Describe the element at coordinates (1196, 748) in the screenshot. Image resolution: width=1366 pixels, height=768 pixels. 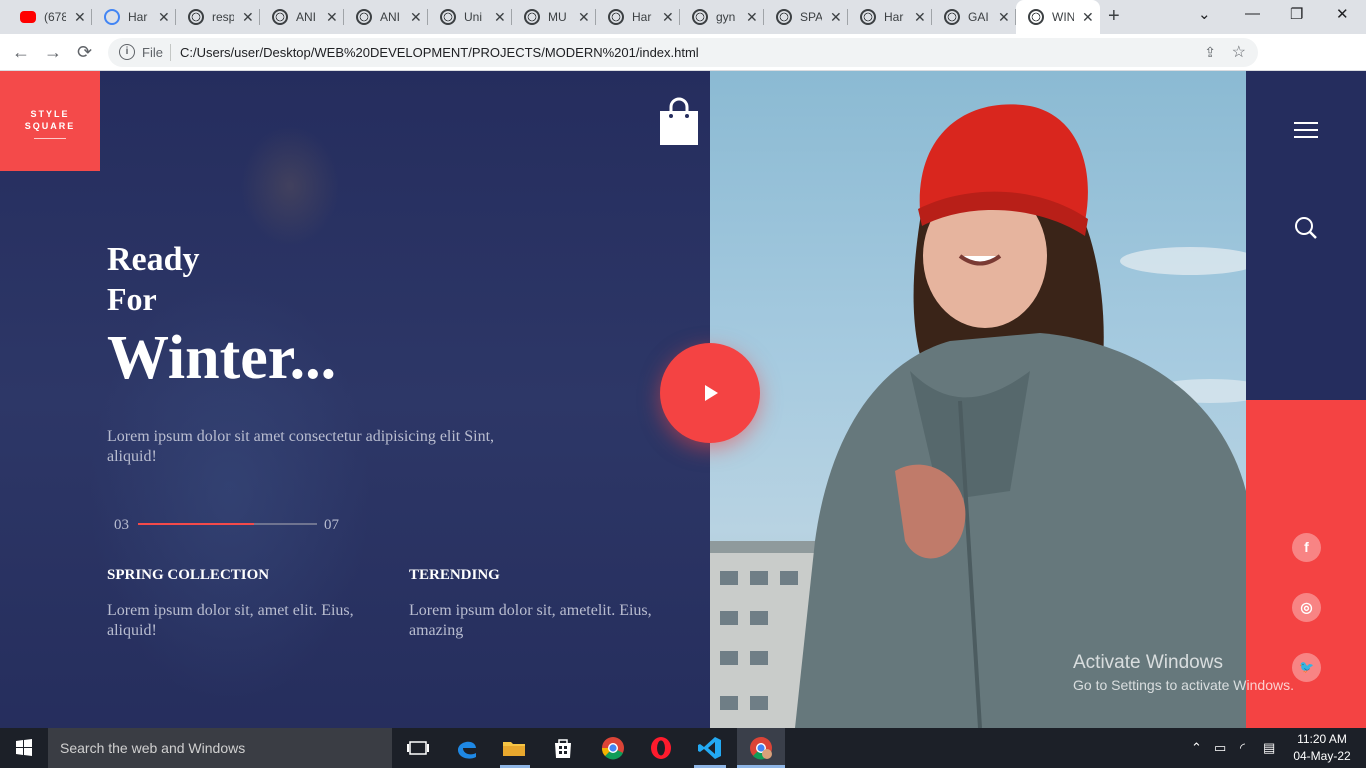
I see `tray-chevron-icon: ⌃` at that location.